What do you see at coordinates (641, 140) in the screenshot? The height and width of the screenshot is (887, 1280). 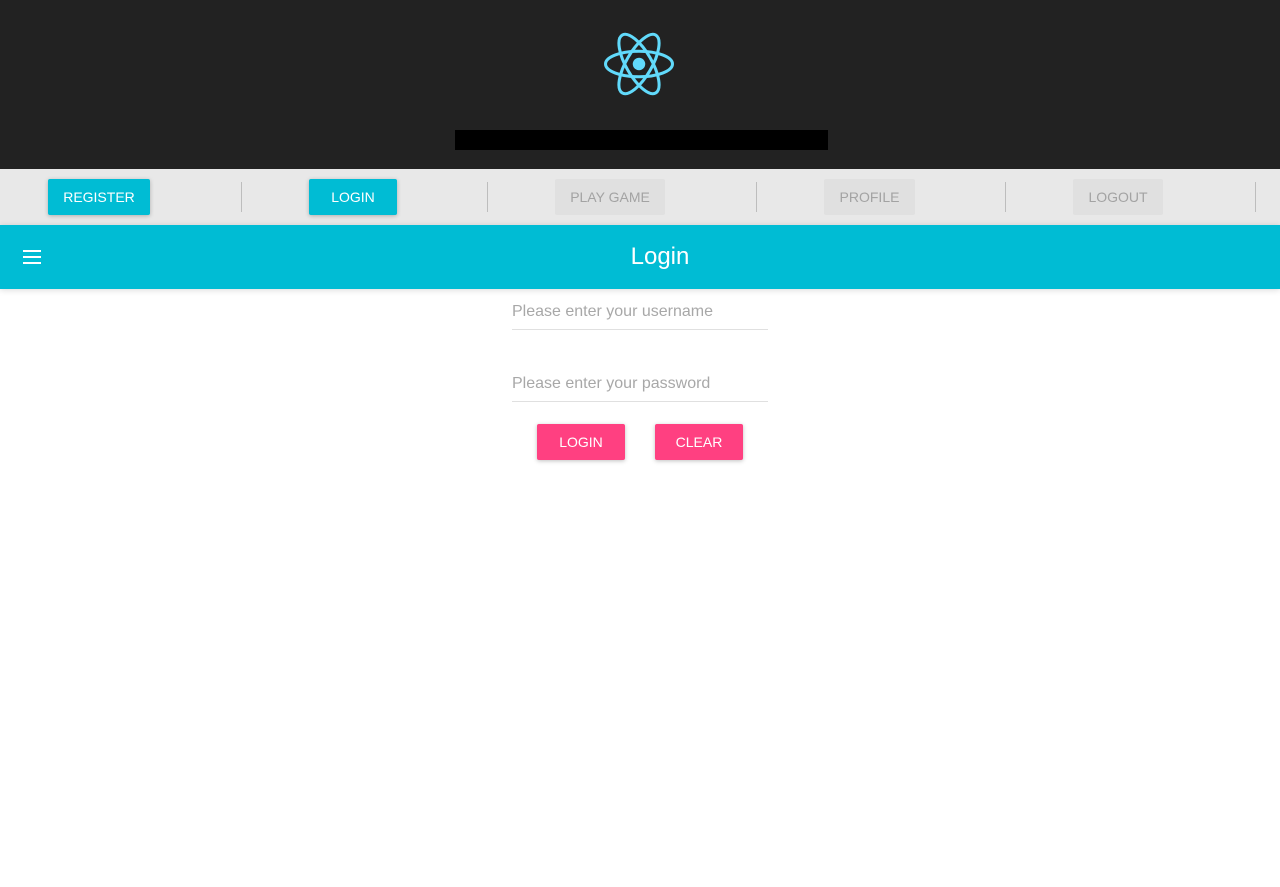 I see `redacted-title-bar` at bounding box center [641, 140].